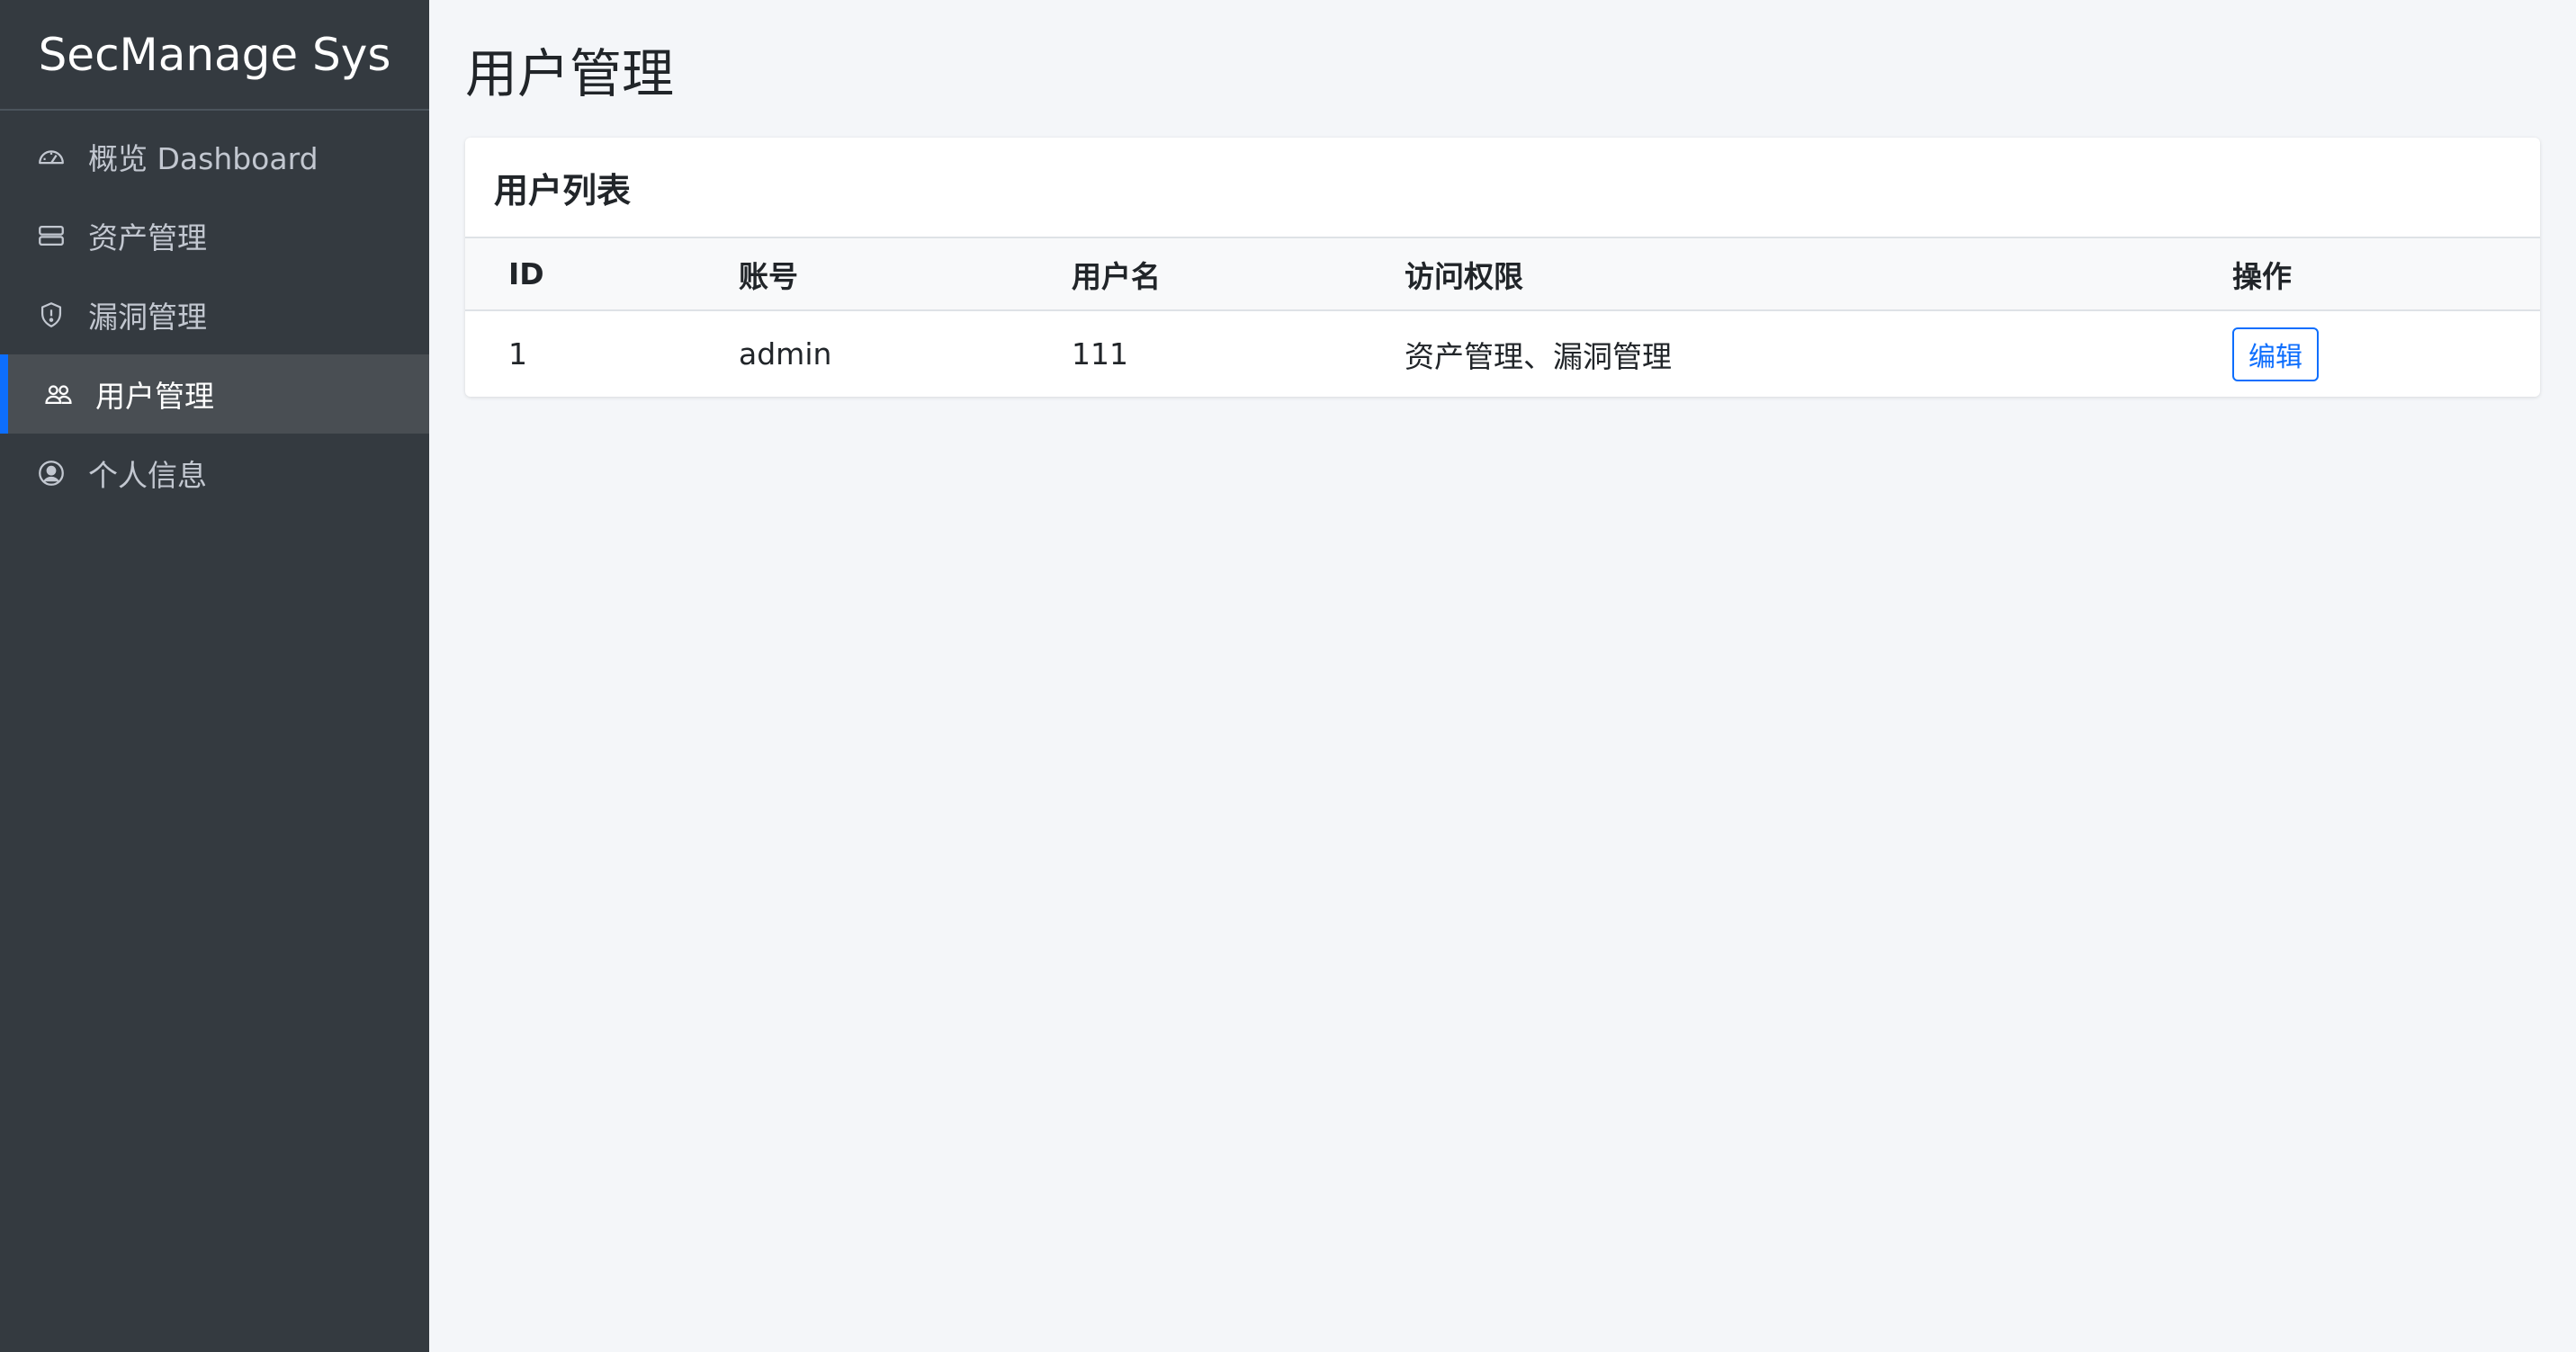 The width and height of the screenshot is (2576, 1352). I want to click on cell-id: 1, so click(517, 354).